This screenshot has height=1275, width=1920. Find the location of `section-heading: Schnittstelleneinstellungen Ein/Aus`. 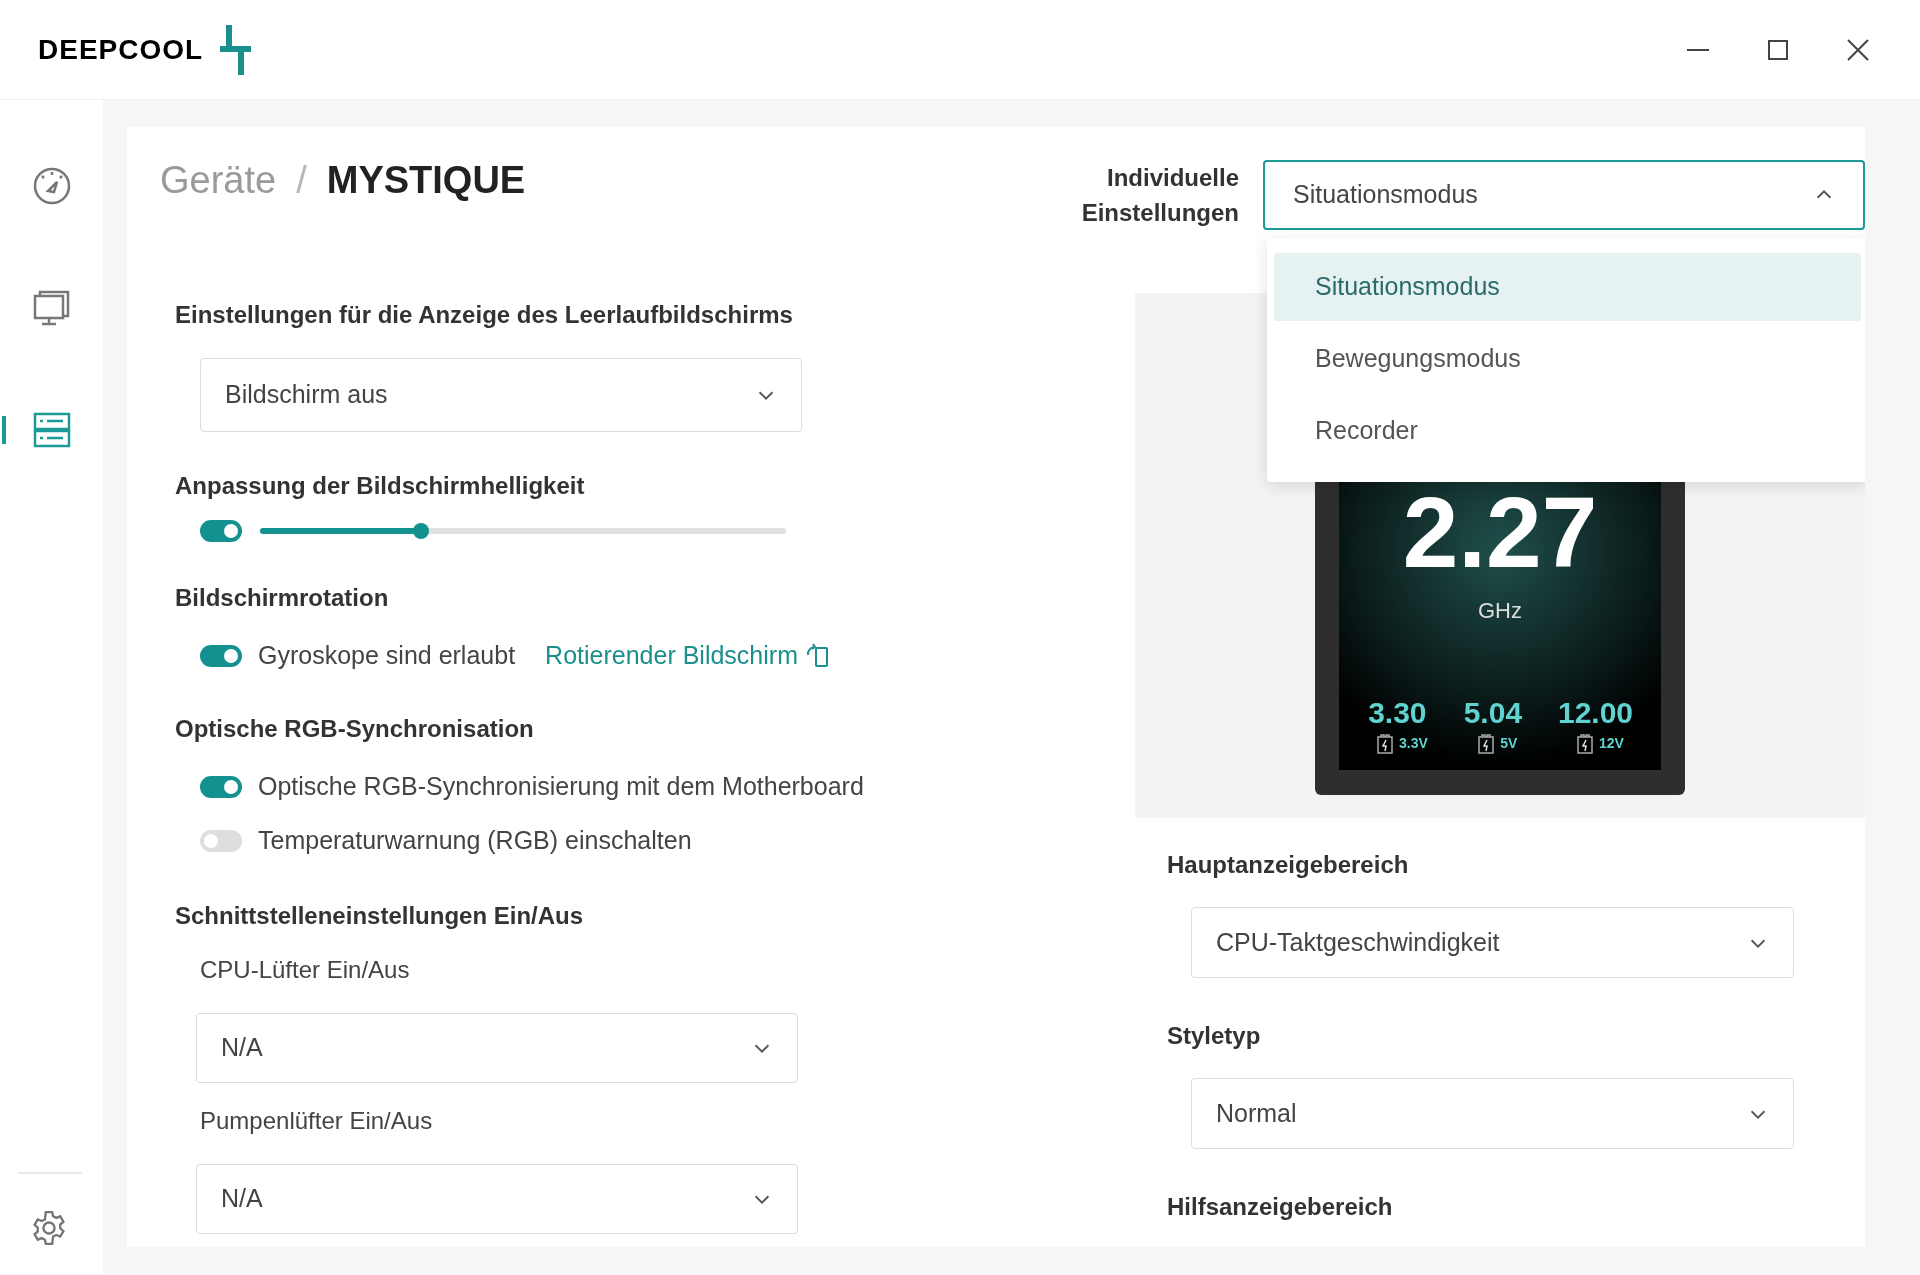

section-heading: Schnittstelleneinstellungen Ein/Aus is located at coordinates (379, 916).